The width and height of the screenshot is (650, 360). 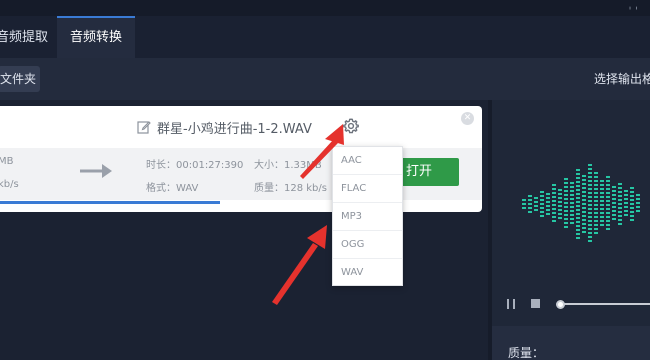 I want to click on close-icon: ✕, so click(x=467, y=118).